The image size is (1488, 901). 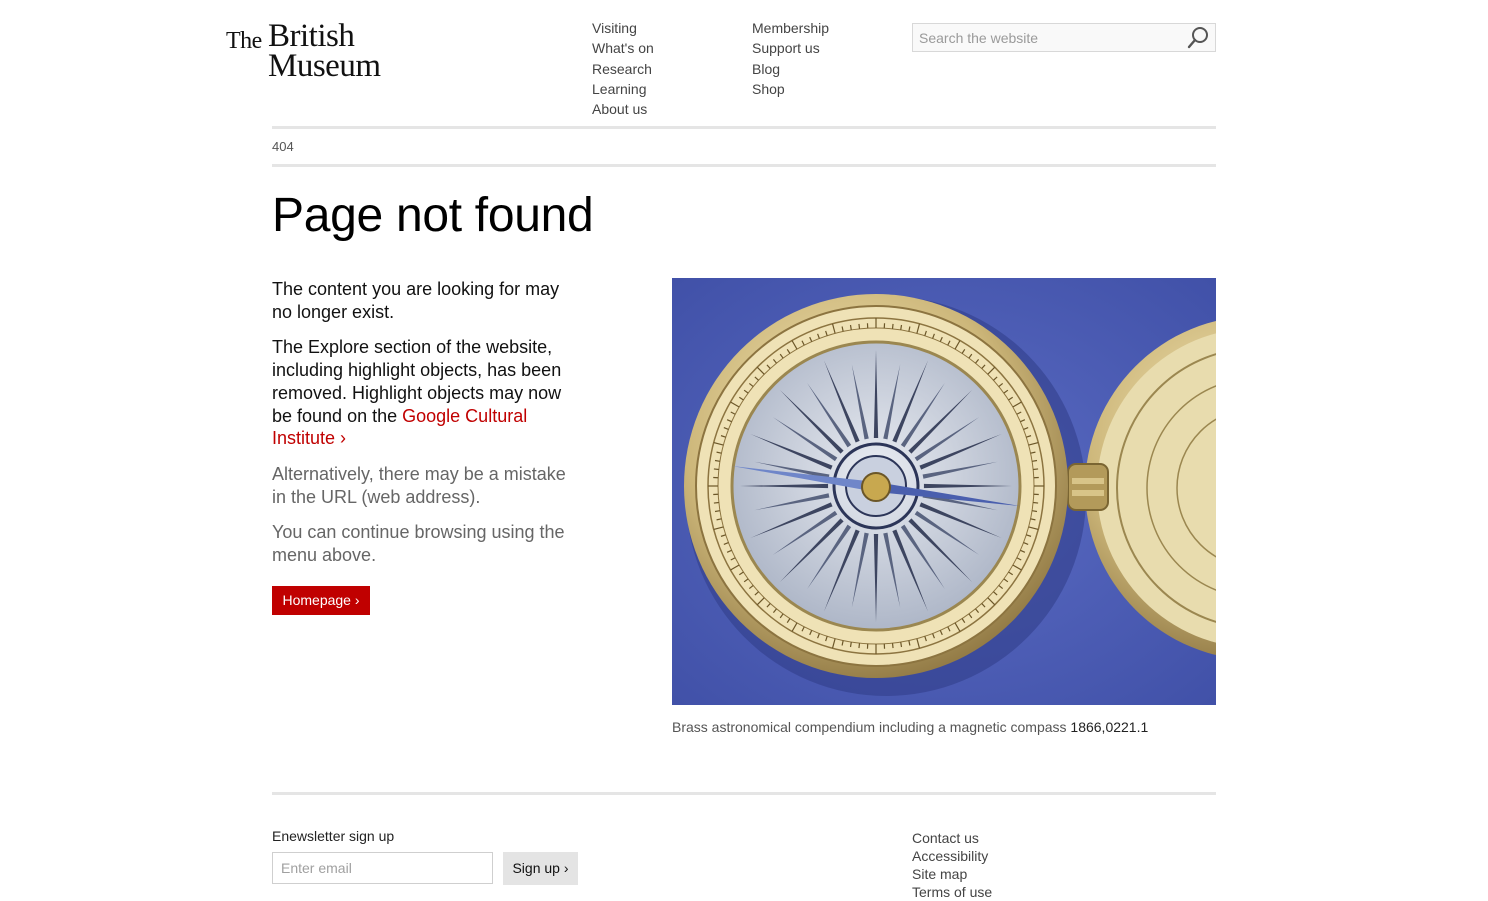 I want to click on footer-link-accessibility: Accessibility, so click(x=952, y=856).